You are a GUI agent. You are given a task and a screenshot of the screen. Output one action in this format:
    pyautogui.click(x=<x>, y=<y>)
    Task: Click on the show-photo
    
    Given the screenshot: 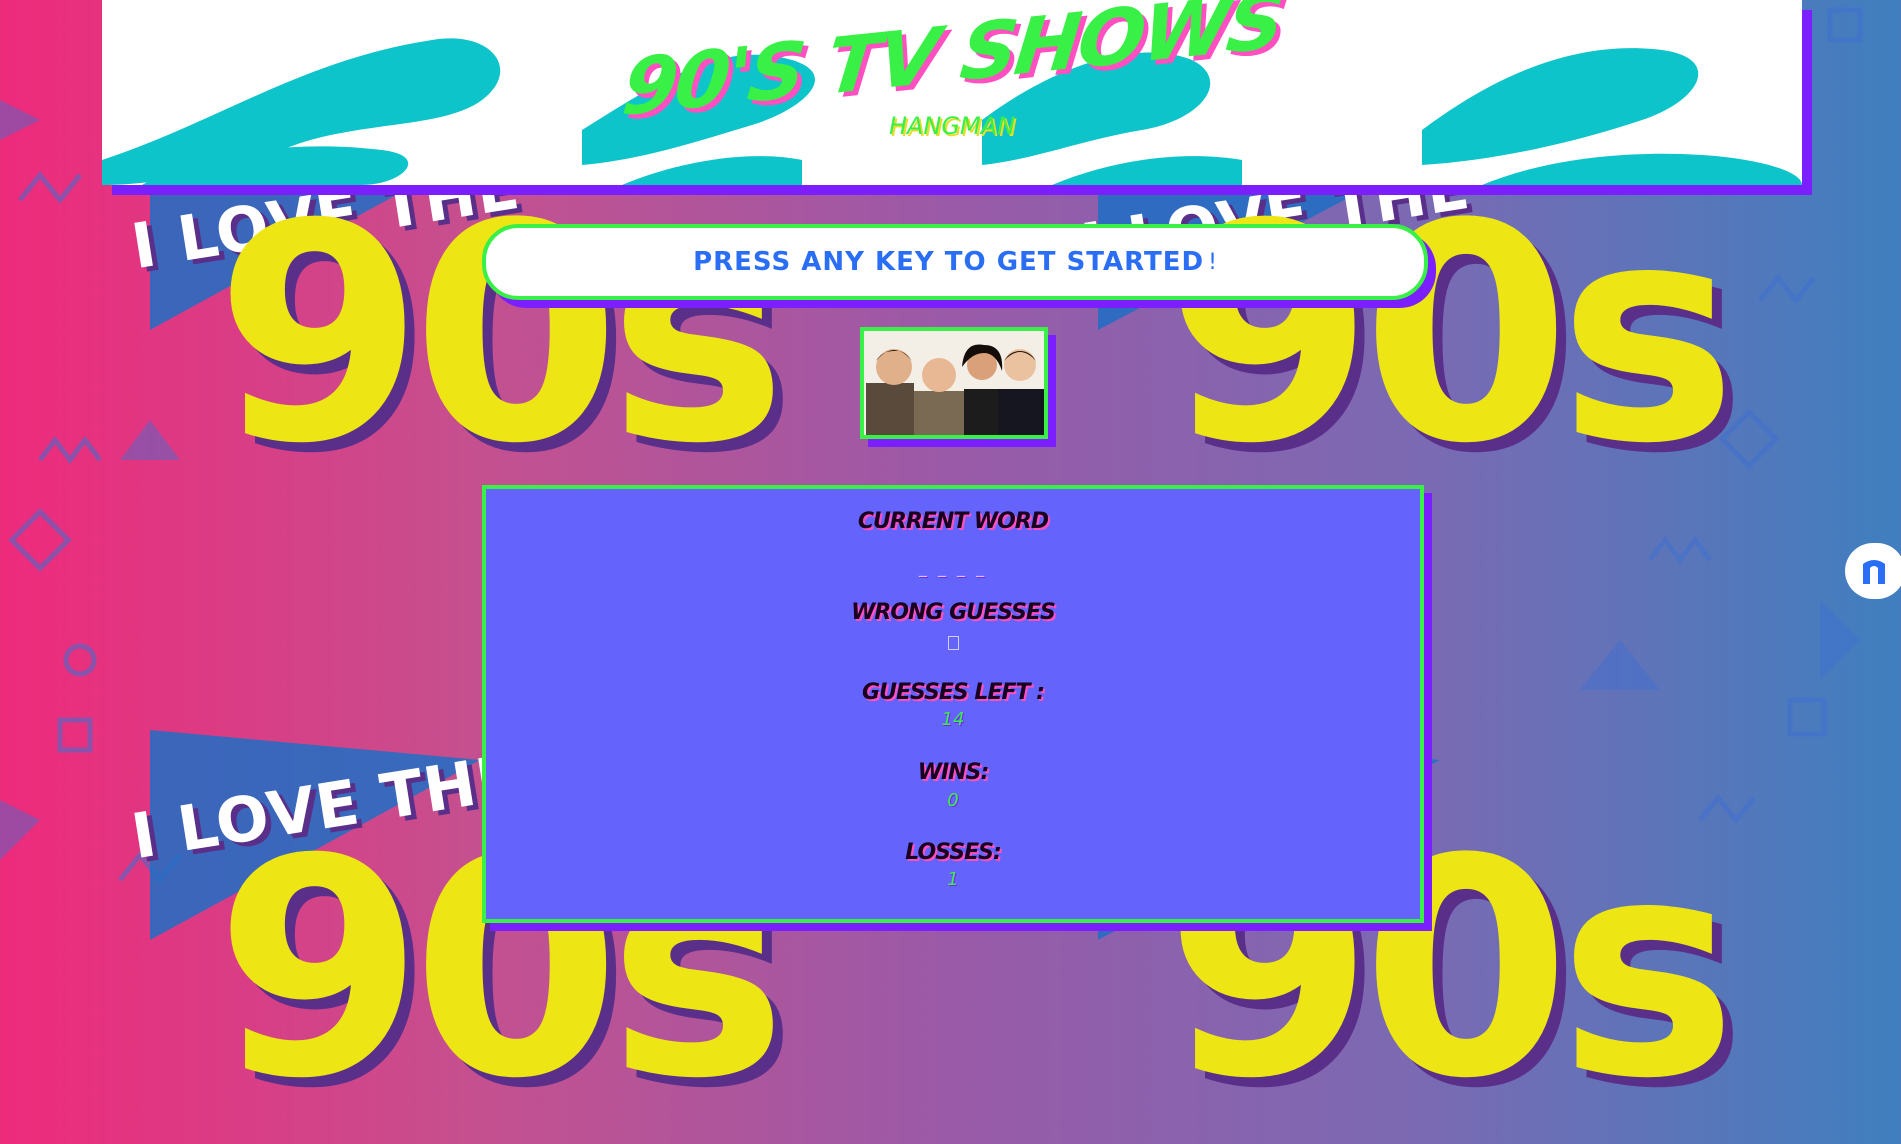 What is the action you would take?
    pyautogui.click(x=954, y=383)
    